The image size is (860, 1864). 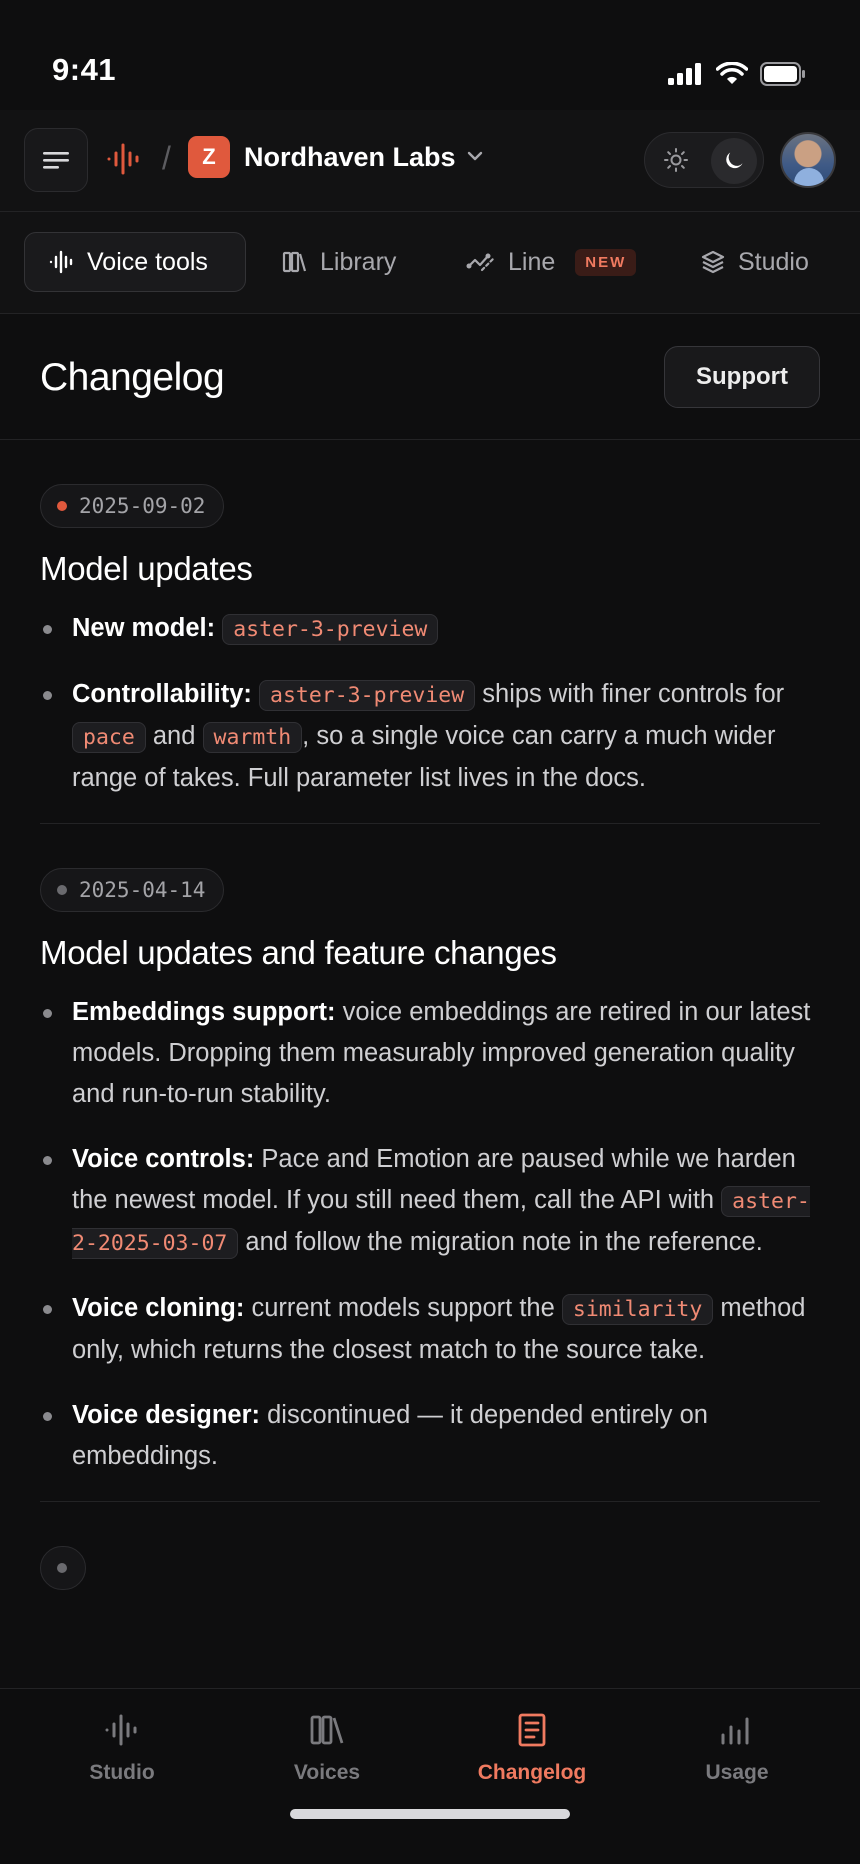 I want to click on tab-line: Line NEW, so click(x=551, y=262).